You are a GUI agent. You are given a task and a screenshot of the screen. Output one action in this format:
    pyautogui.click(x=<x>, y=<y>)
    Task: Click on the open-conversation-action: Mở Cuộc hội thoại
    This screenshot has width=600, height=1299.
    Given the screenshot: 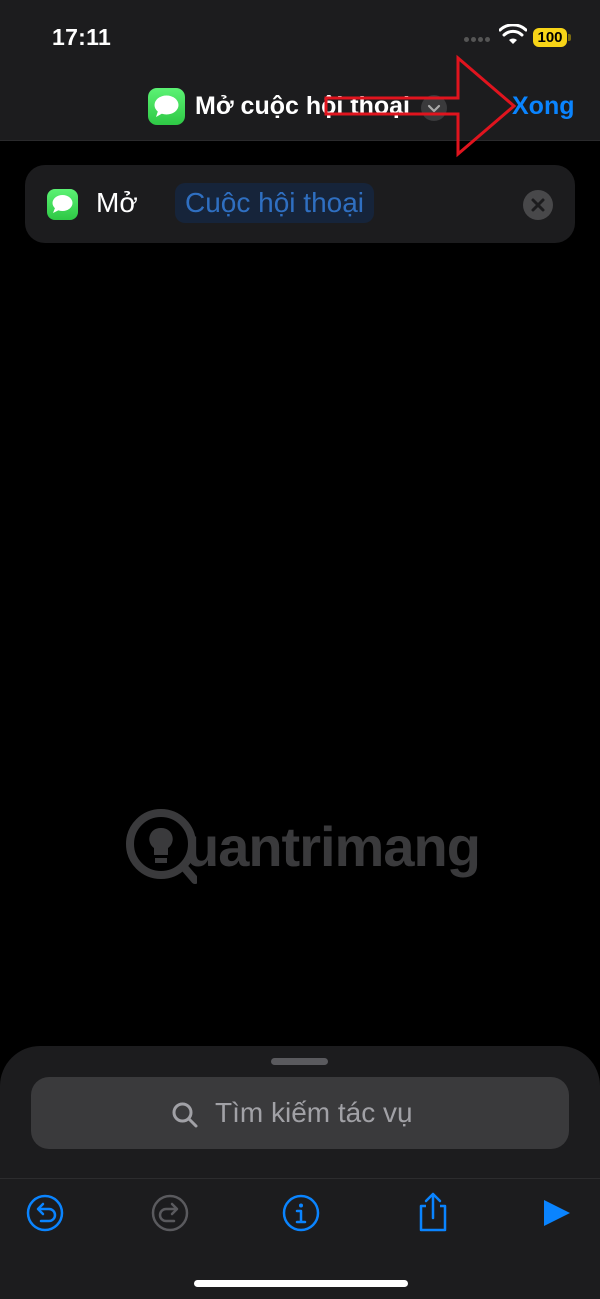 What is the action you would take?
    pyautogui.click(x=300, y=204)
    